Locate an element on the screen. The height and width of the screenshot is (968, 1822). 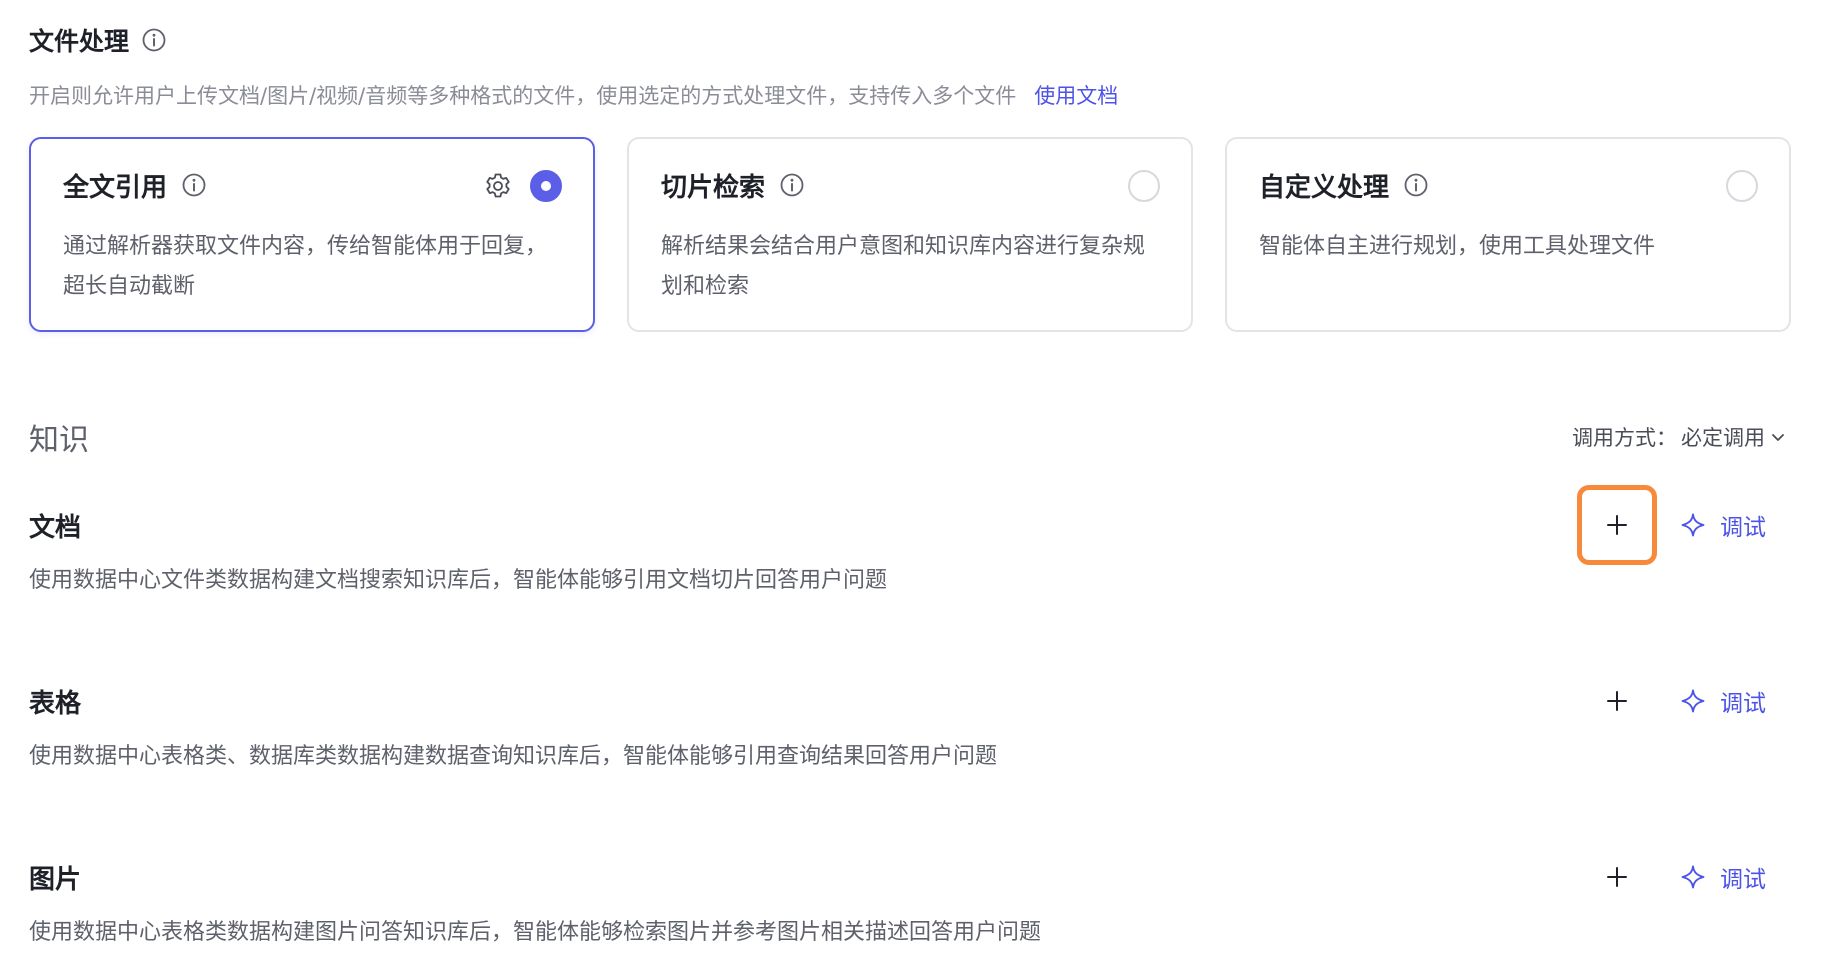
gear-icon is located at coordinates (498, 186).